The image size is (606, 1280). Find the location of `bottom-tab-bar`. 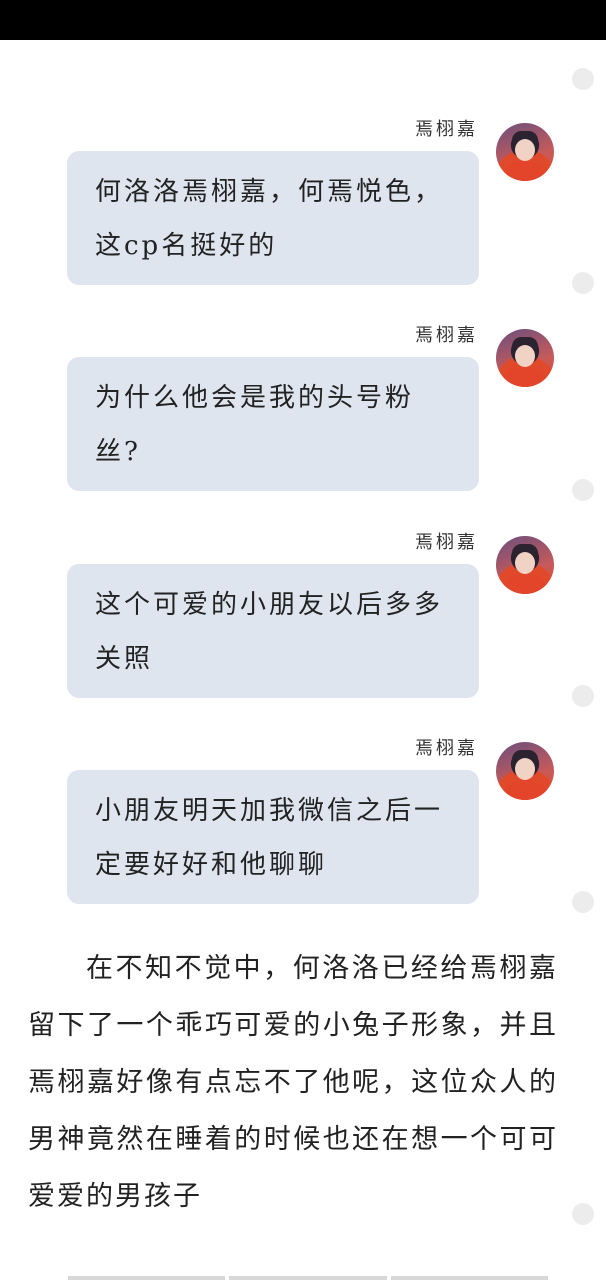

bottom-tab-bar is located at coordinates (308, 1278).